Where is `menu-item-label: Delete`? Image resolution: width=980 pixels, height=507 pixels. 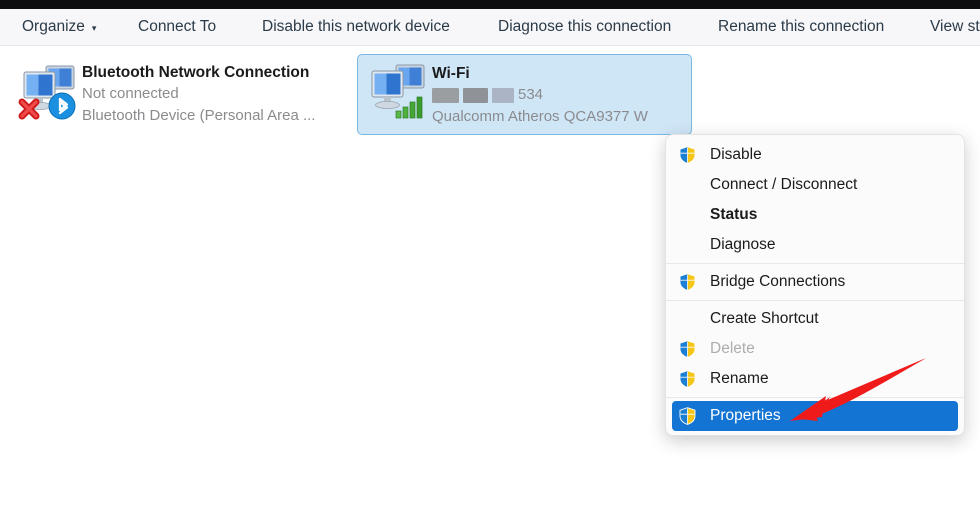
menu-item-label: Delete is located at coordinates (732, 348).